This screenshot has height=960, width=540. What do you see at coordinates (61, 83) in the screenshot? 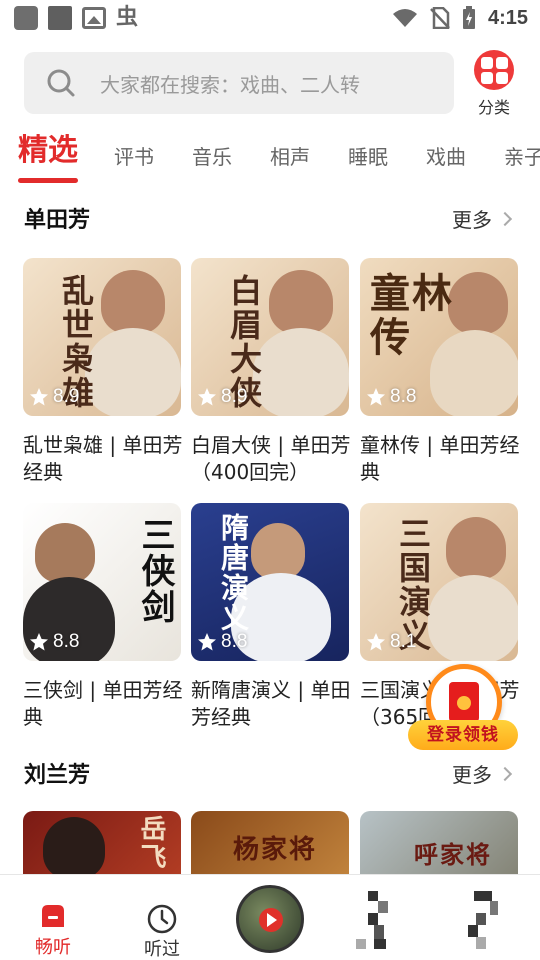
I see `search-icon` at bounding box center [61, 83].